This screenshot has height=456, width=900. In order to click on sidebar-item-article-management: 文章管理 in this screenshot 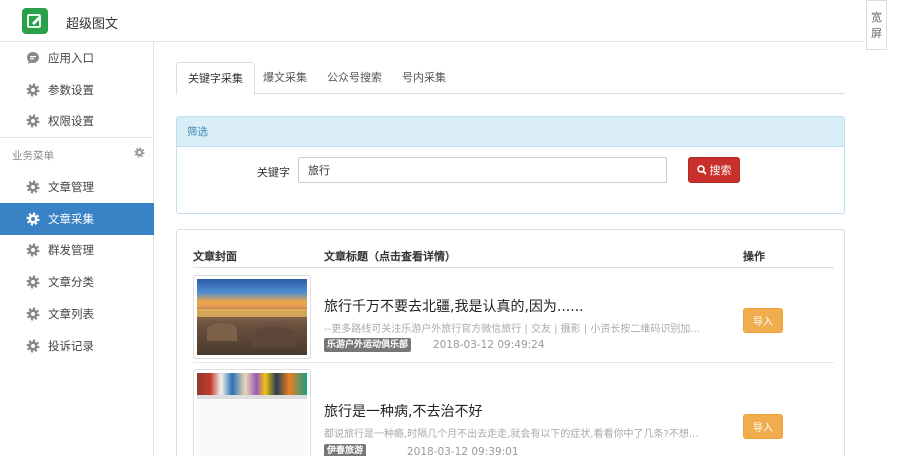, I will do `click(77, 187)`.